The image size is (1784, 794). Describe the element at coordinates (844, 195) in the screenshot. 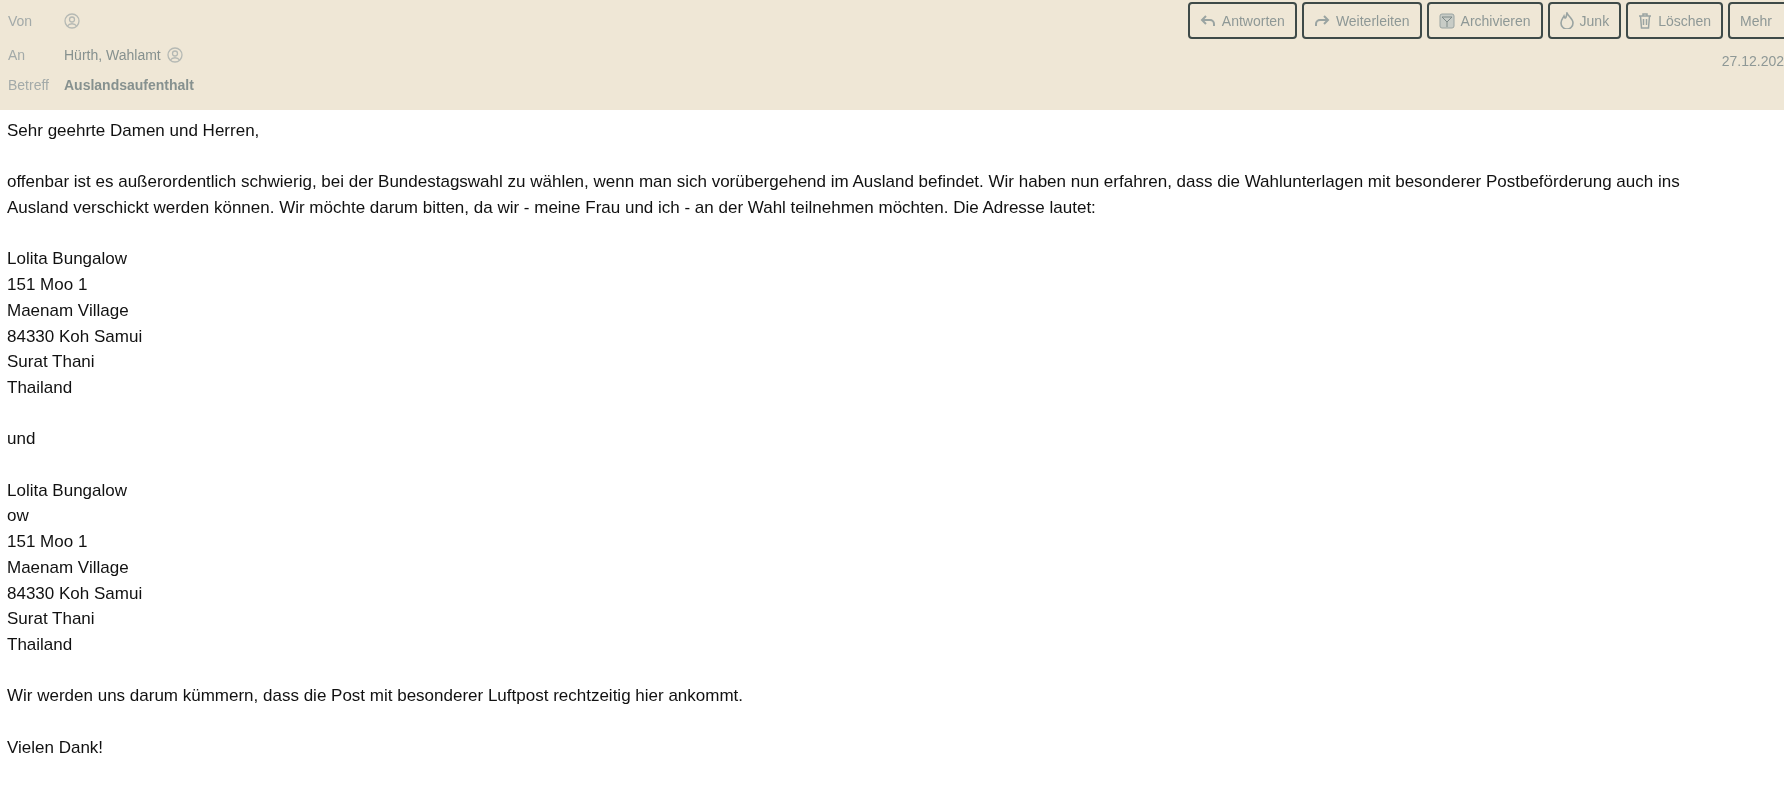

I see `body-paragraph: offenbar ist es außerordentlich schwierig, bei der Bundestagswahl zu wählen, wenn man sich vorübergehend im Ausland befindet. Wir haben nun erfahren, dass die Wahlunterlagen mit besonderer Postbeförderung auch ins Ausland verschickt werden können. Wir möchte darum bitten, da wir - meine Frau und ich - an der Wahl teilnehmen möchten. Die Adresse lautet:` at that location.